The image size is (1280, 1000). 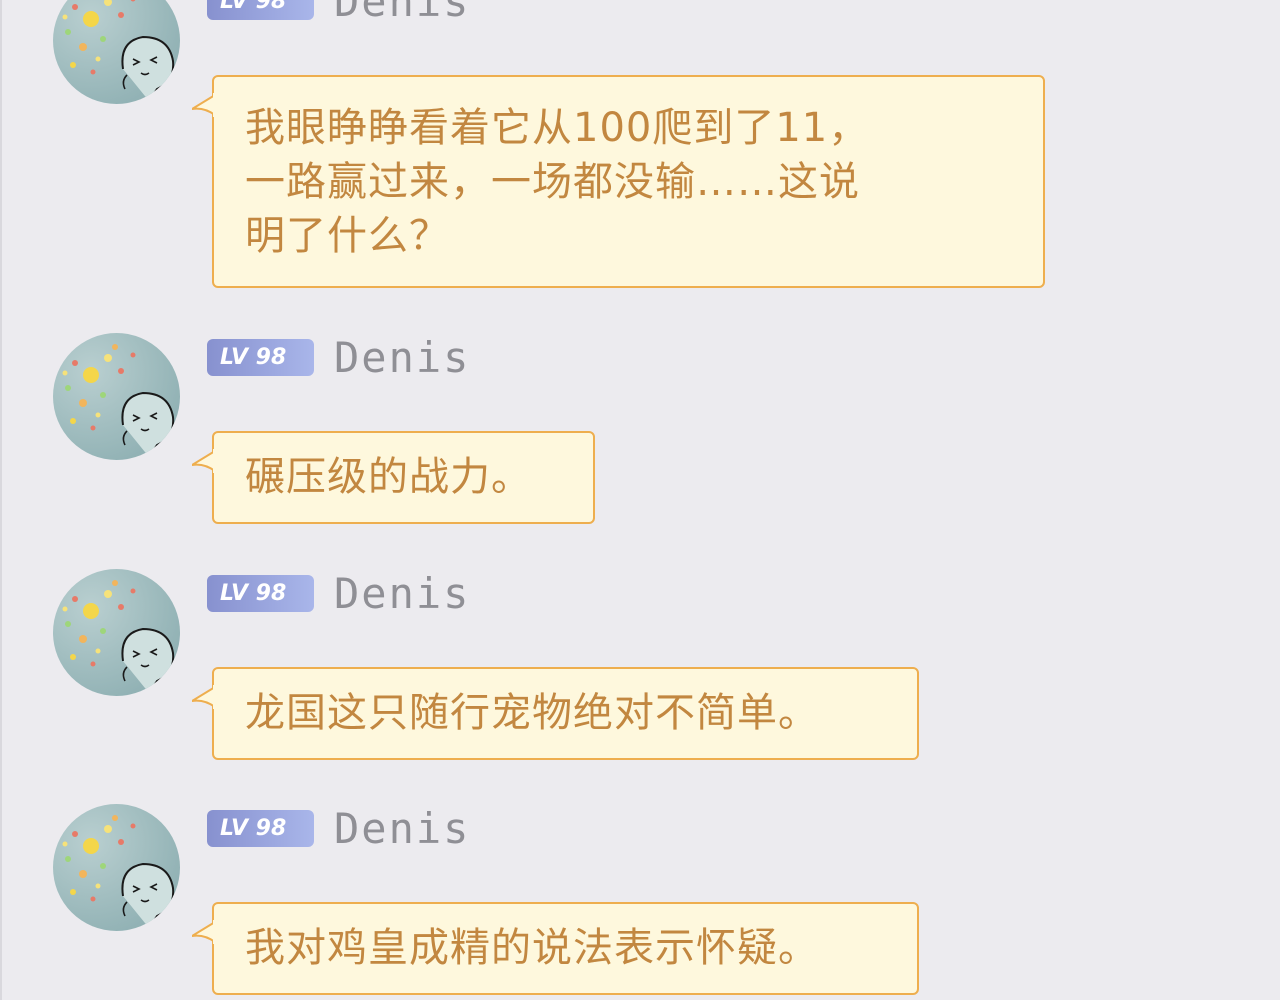 I want to click on message-bubble: 我对鸡皇成精的说法表示怀疑。, so click(x=555, y=948).